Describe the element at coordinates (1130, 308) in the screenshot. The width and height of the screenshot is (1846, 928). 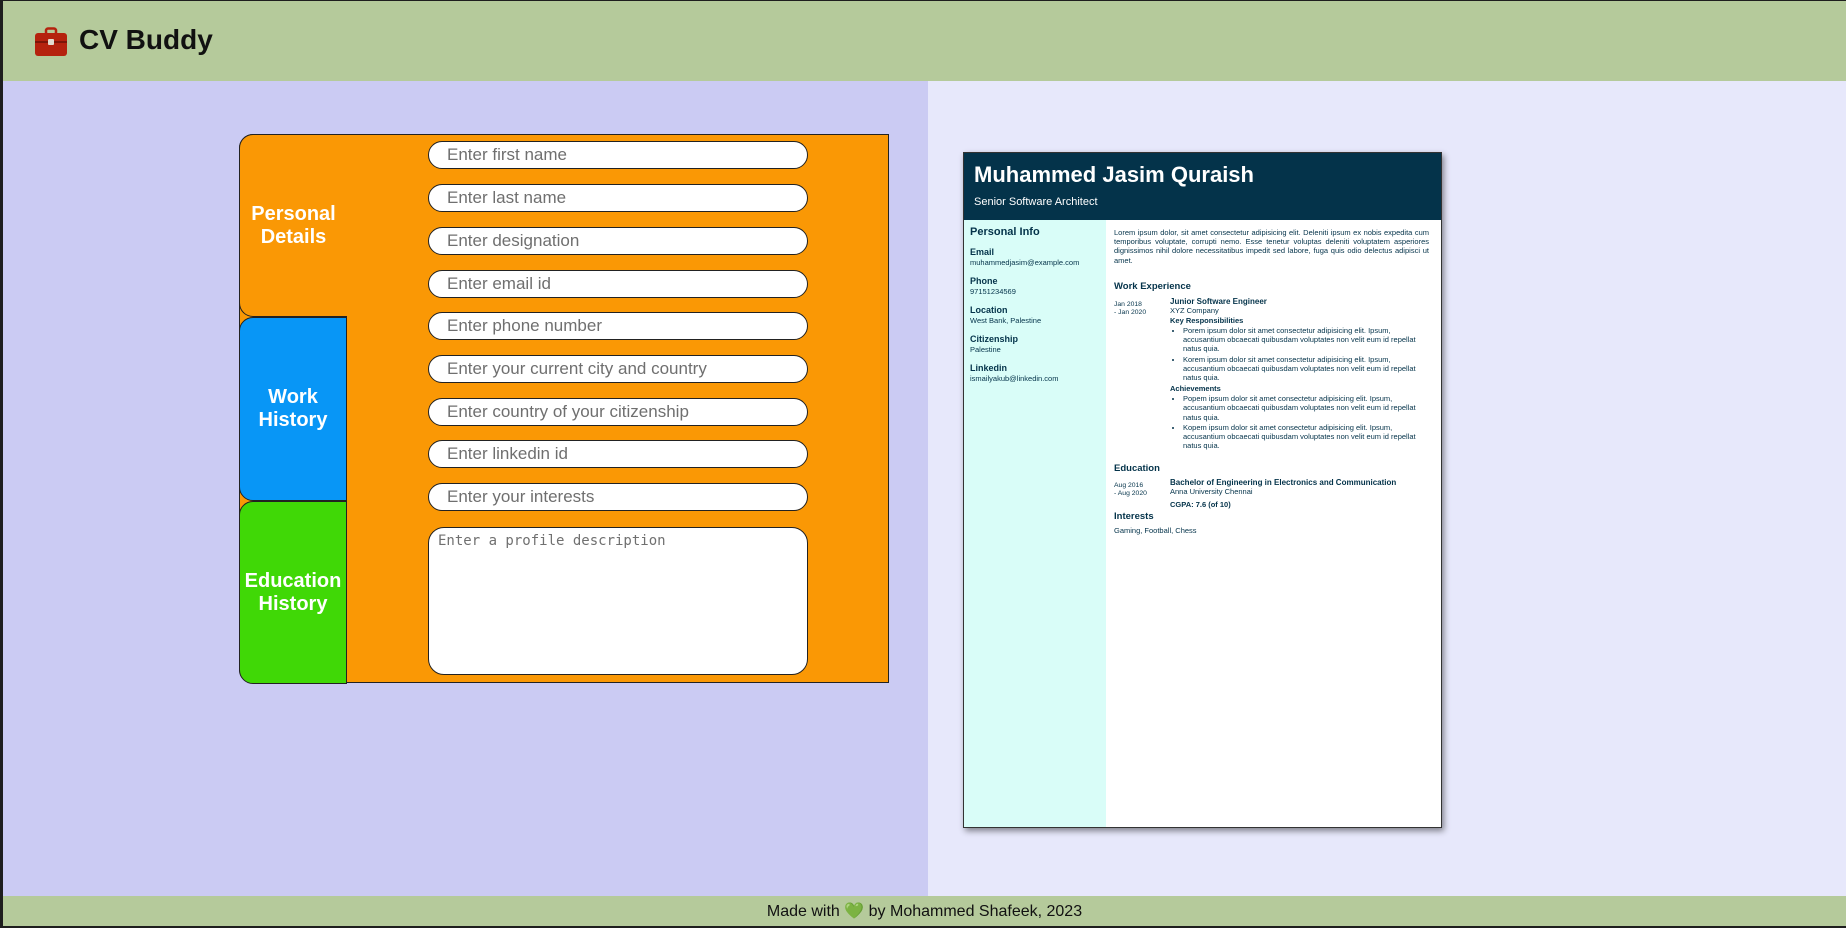
I see `cv-job-date: Jan 2018- Jan 2020` at that location.